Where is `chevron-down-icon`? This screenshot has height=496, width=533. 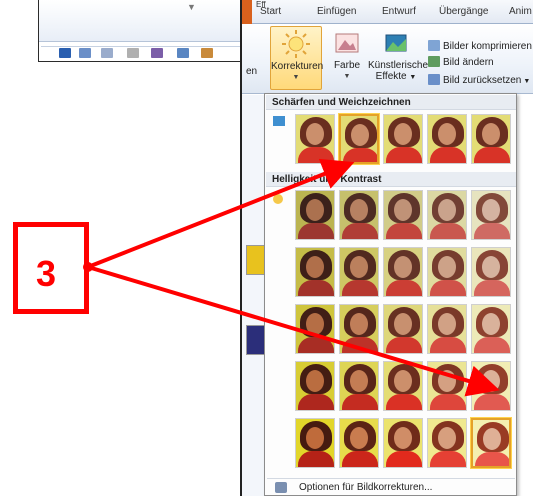
chevron-down-icon is located at coordinates (133, 53).